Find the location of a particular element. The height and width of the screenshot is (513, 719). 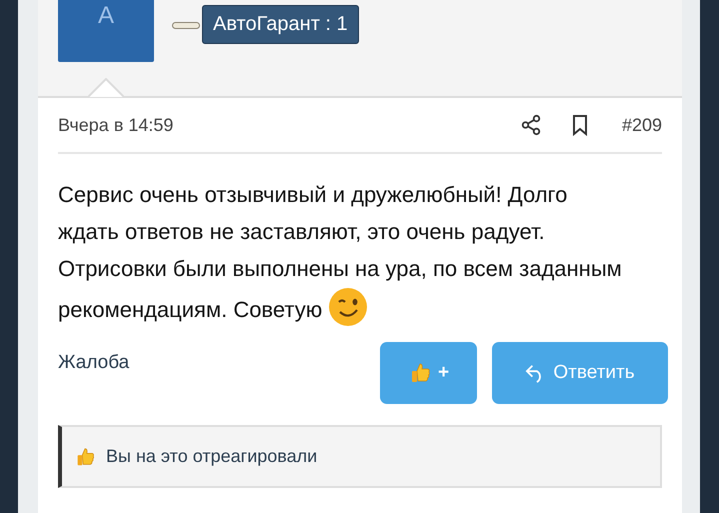

winking-face-icon is located at coordinates (348, 307).